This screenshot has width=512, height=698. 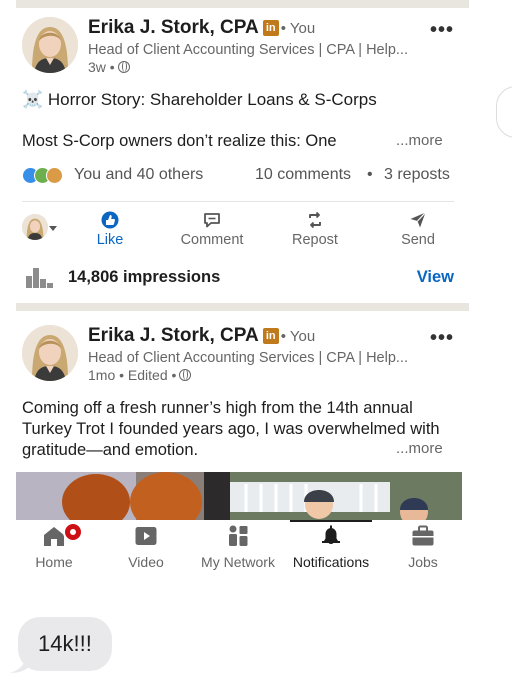 I want to click on comments-count: 10 comments, so click(x=303, y=175).